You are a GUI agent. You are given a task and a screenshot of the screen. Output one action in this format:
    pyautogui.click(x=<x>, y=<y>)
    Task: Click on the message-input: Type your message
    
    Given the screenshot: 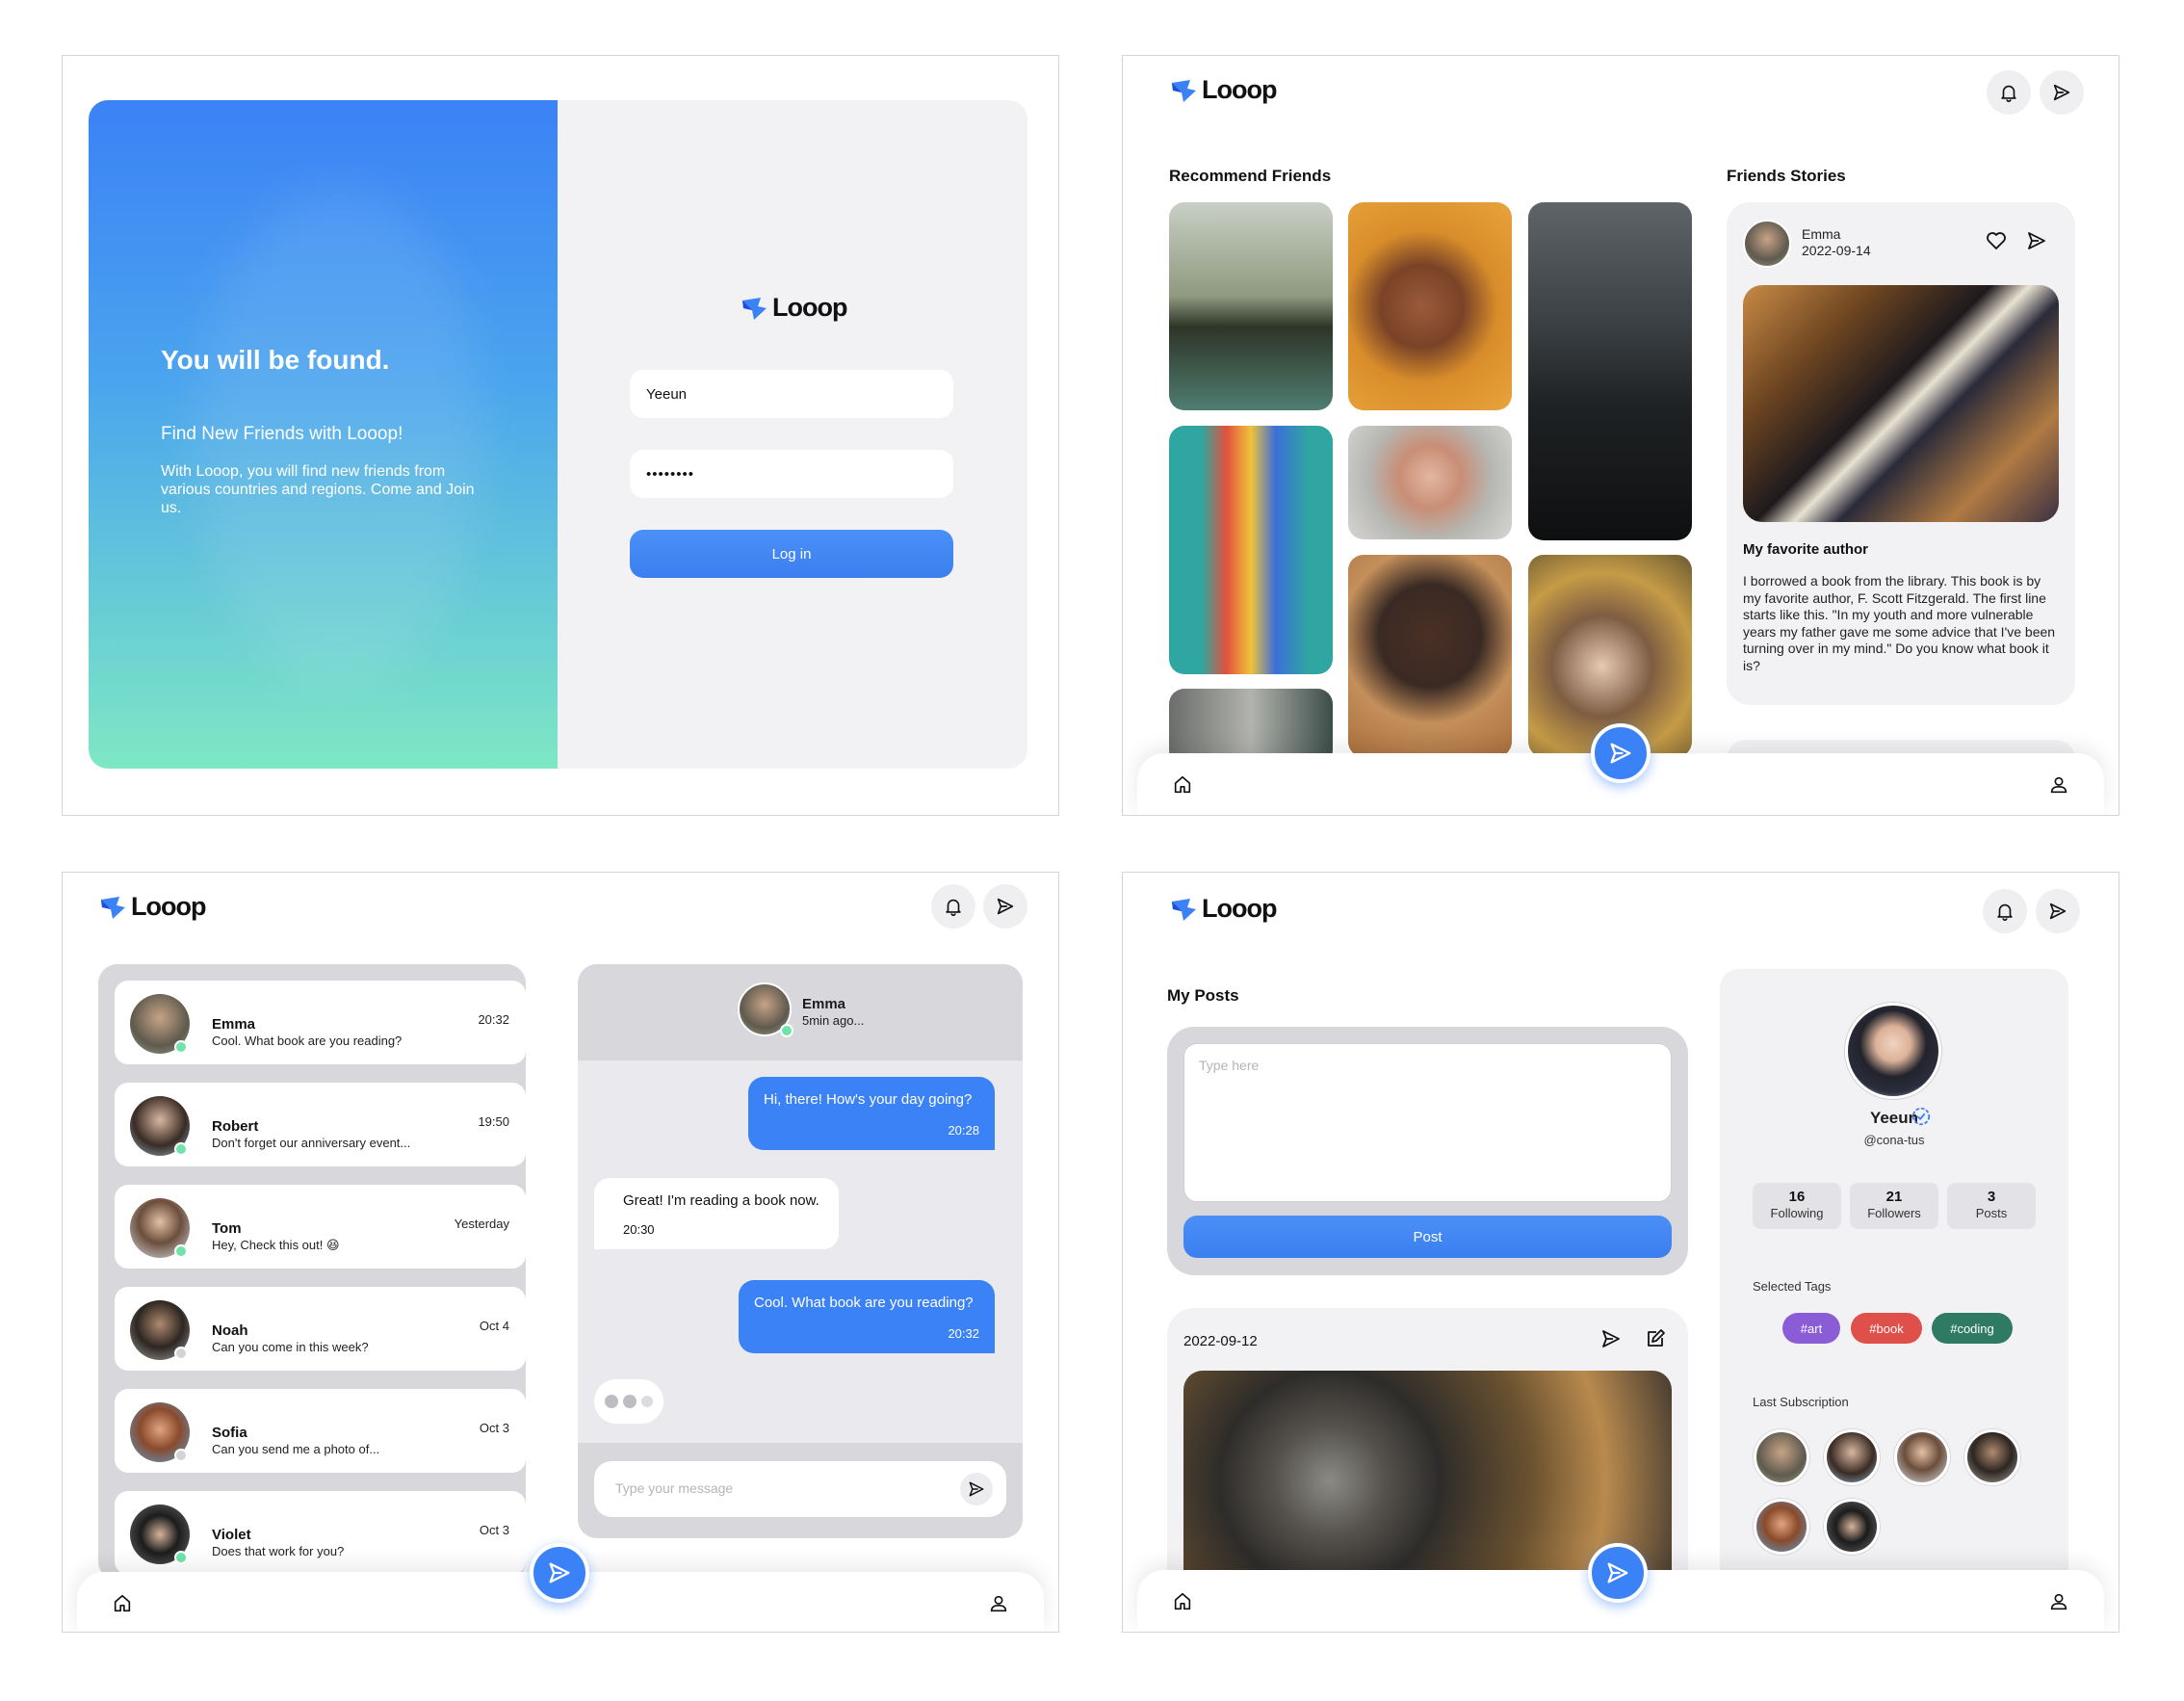 What is the action you would take?
    pyautogui.click(x=800, y=1489)
    